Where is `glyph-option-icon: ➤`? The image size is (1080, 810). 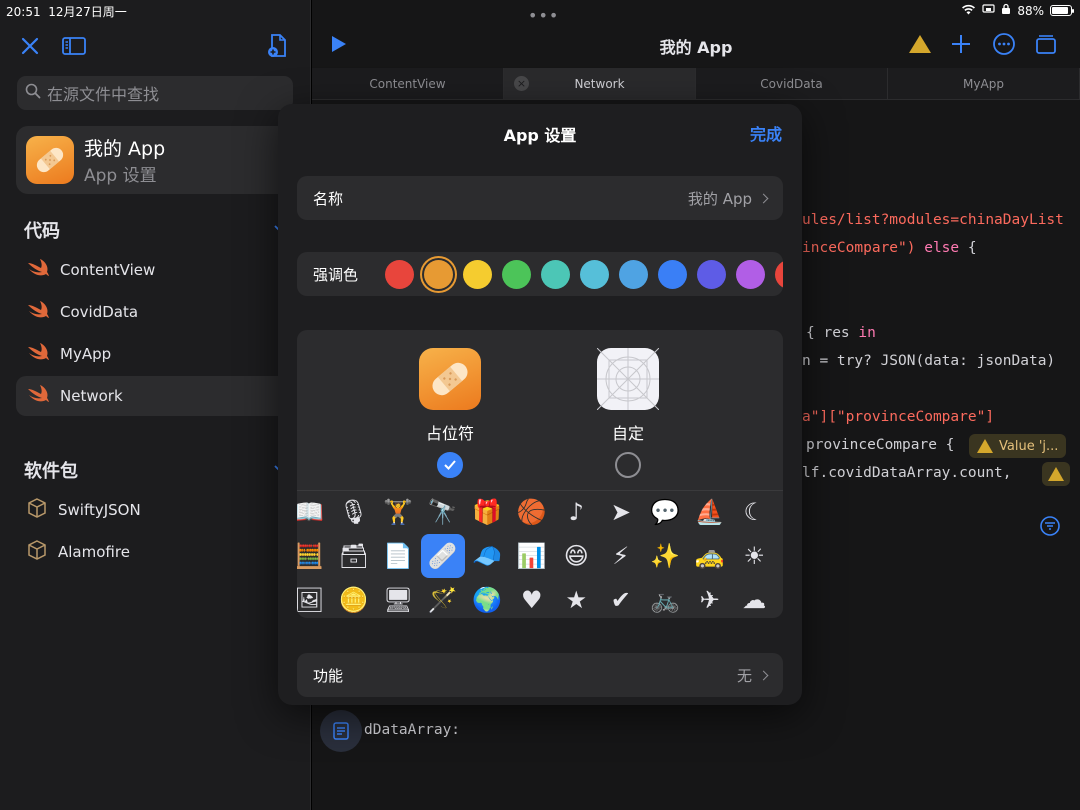
glyph-option-icon: ➤ is located at coordinates (621, 512).